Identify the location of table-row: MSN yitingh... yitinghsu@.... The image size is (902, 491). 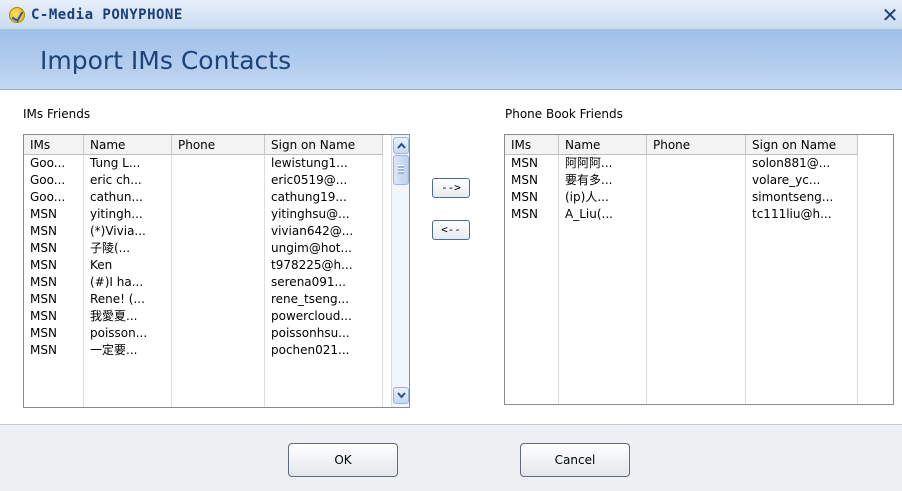
(203, 214).